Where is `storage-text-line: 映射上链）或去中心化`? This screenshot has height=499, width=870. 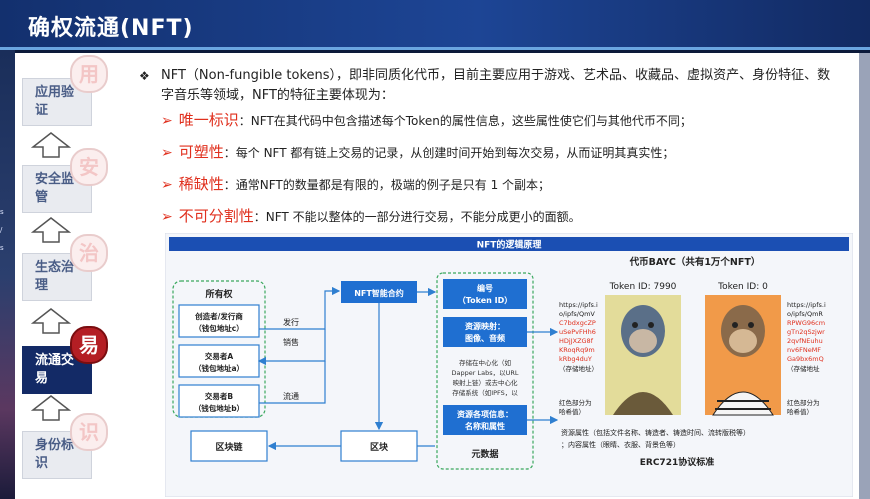
storage-text-line: 映射上链）或去中心化 is located at coordinates (486, 382).